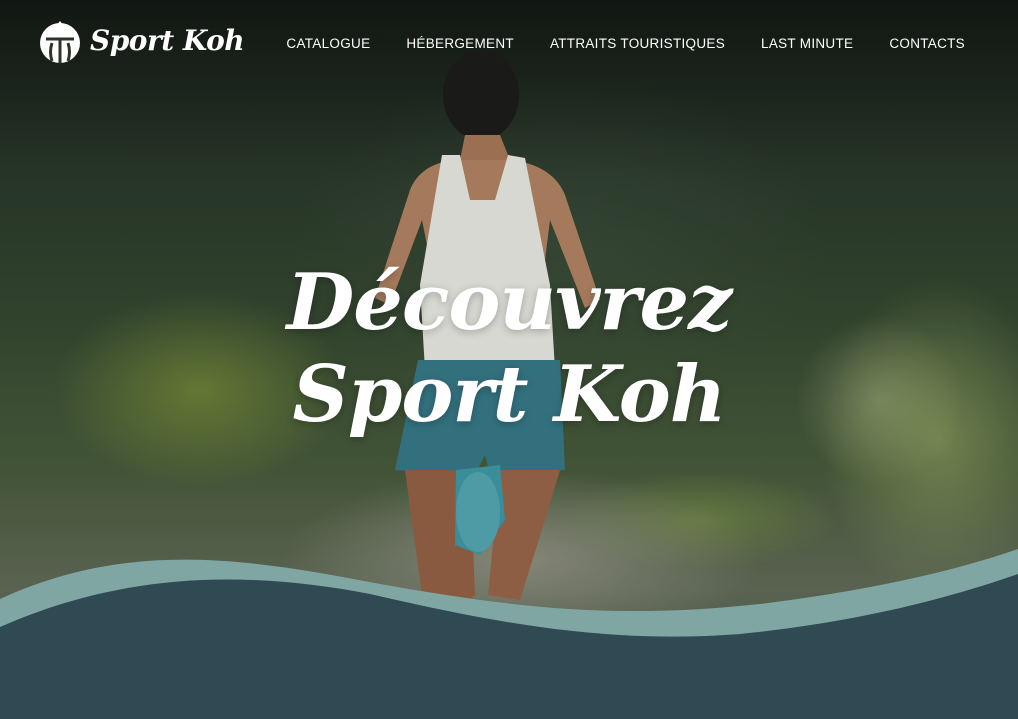 This screenshot has width=1018, height=719. Describe the element at coordinates (927, 43) in the screenshot. I see `nav-item-contacts: CONTACTS` at that location.